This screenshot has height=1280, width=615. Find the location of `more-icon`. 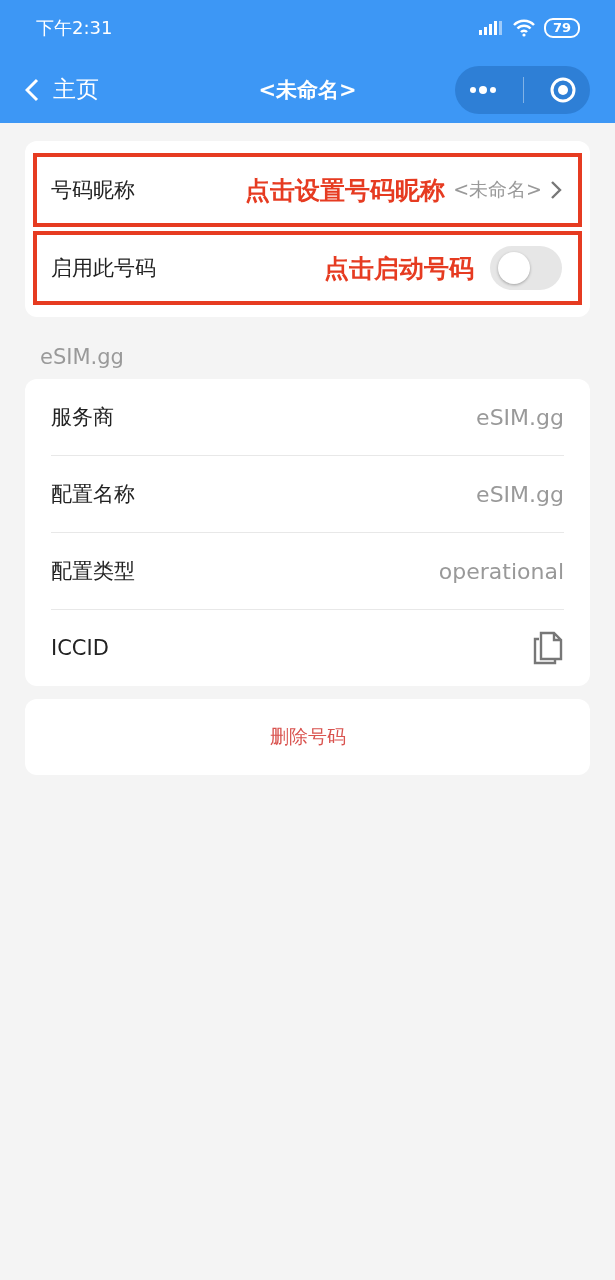

more-icon is located at coordinates (482, 89).